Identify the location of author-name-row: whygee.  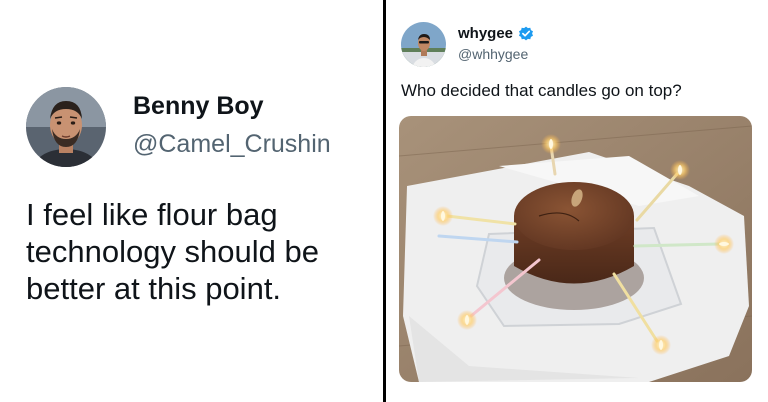
(496, 33).